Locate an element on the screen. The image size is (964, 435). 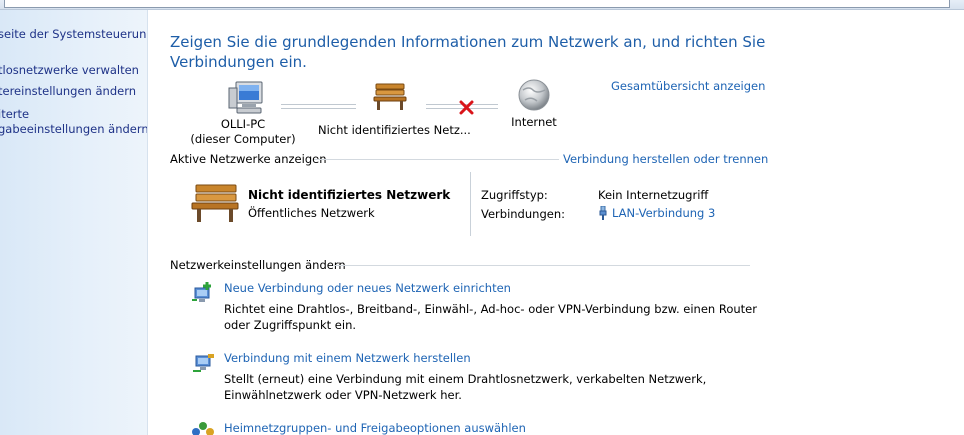
sidebar-item-control-panel-home: seite der Systemsteuerung is located at coordinates (73, 34).